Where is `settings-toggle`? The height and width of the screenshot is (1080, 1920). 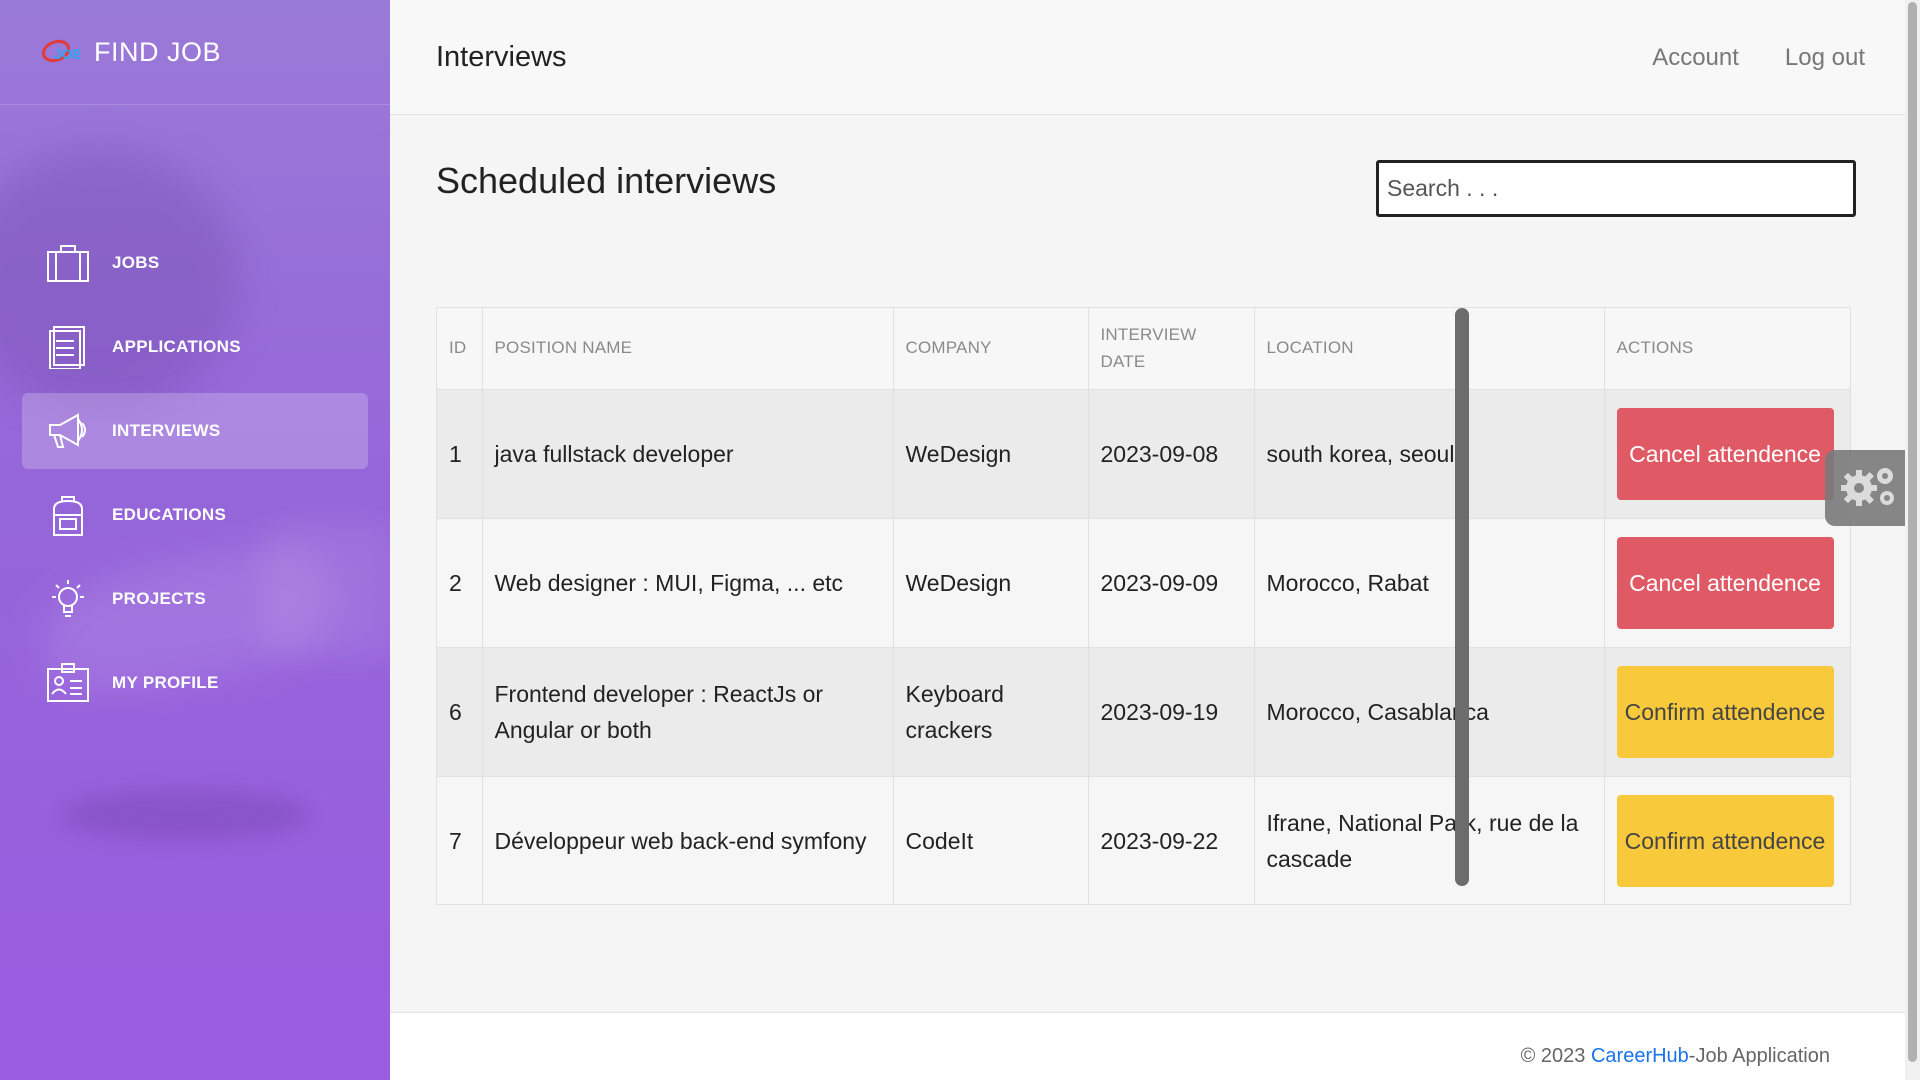 settings-toggle is located at coordinates (1867, 488).